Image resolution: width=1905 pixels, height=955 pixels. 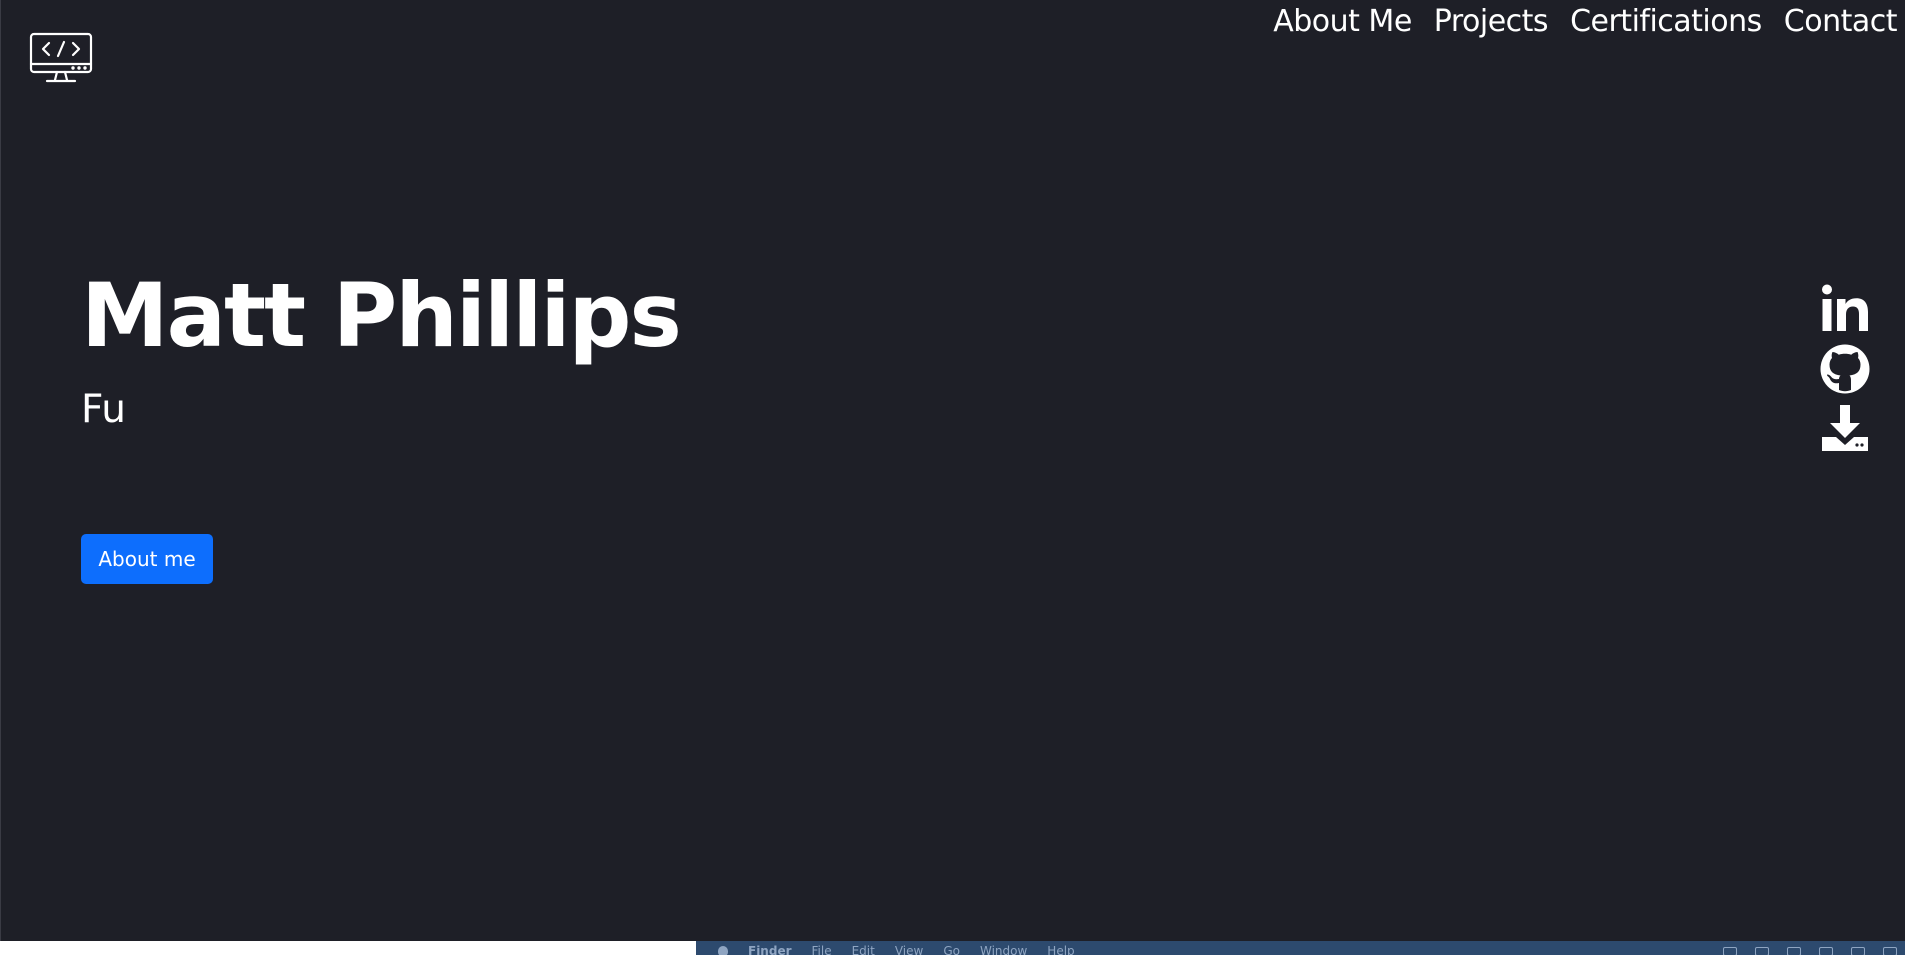 I want to click on apple-icon, so click(x=723, y=950).